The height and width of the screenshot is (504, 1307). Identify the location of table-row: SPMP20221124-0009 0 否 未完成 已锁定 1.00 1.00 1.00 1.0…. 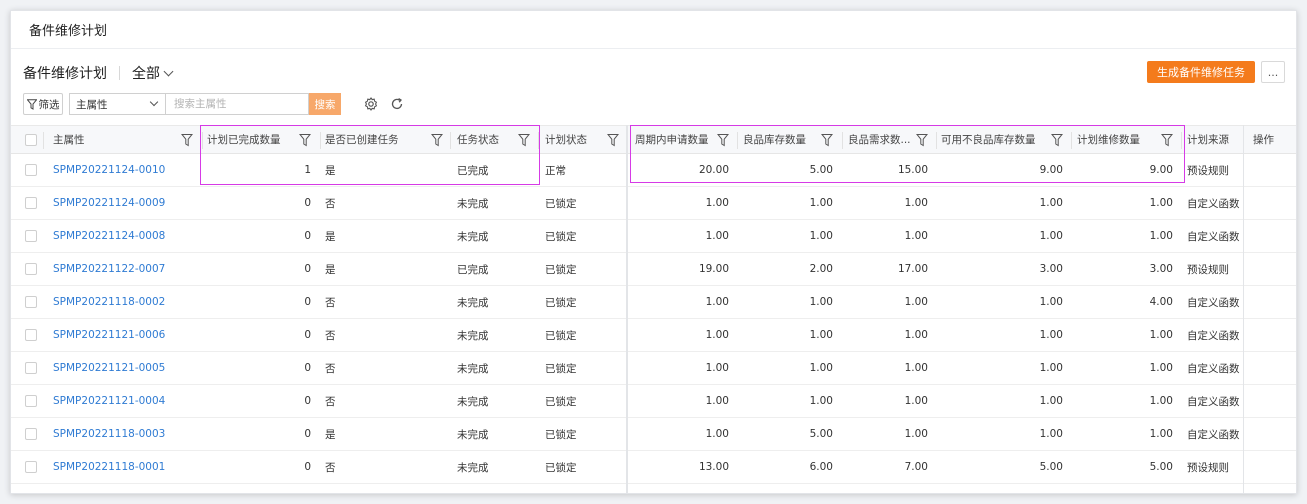
(653, 203).